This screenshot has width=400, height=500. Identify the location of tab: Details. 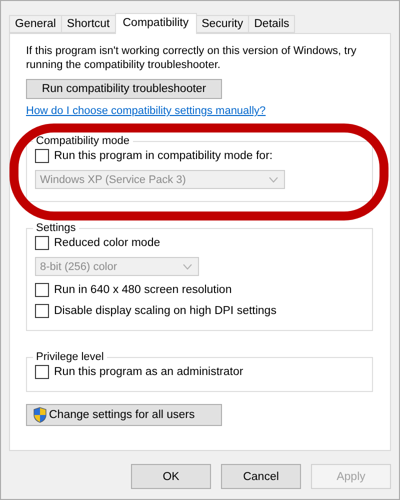
(272, 24).